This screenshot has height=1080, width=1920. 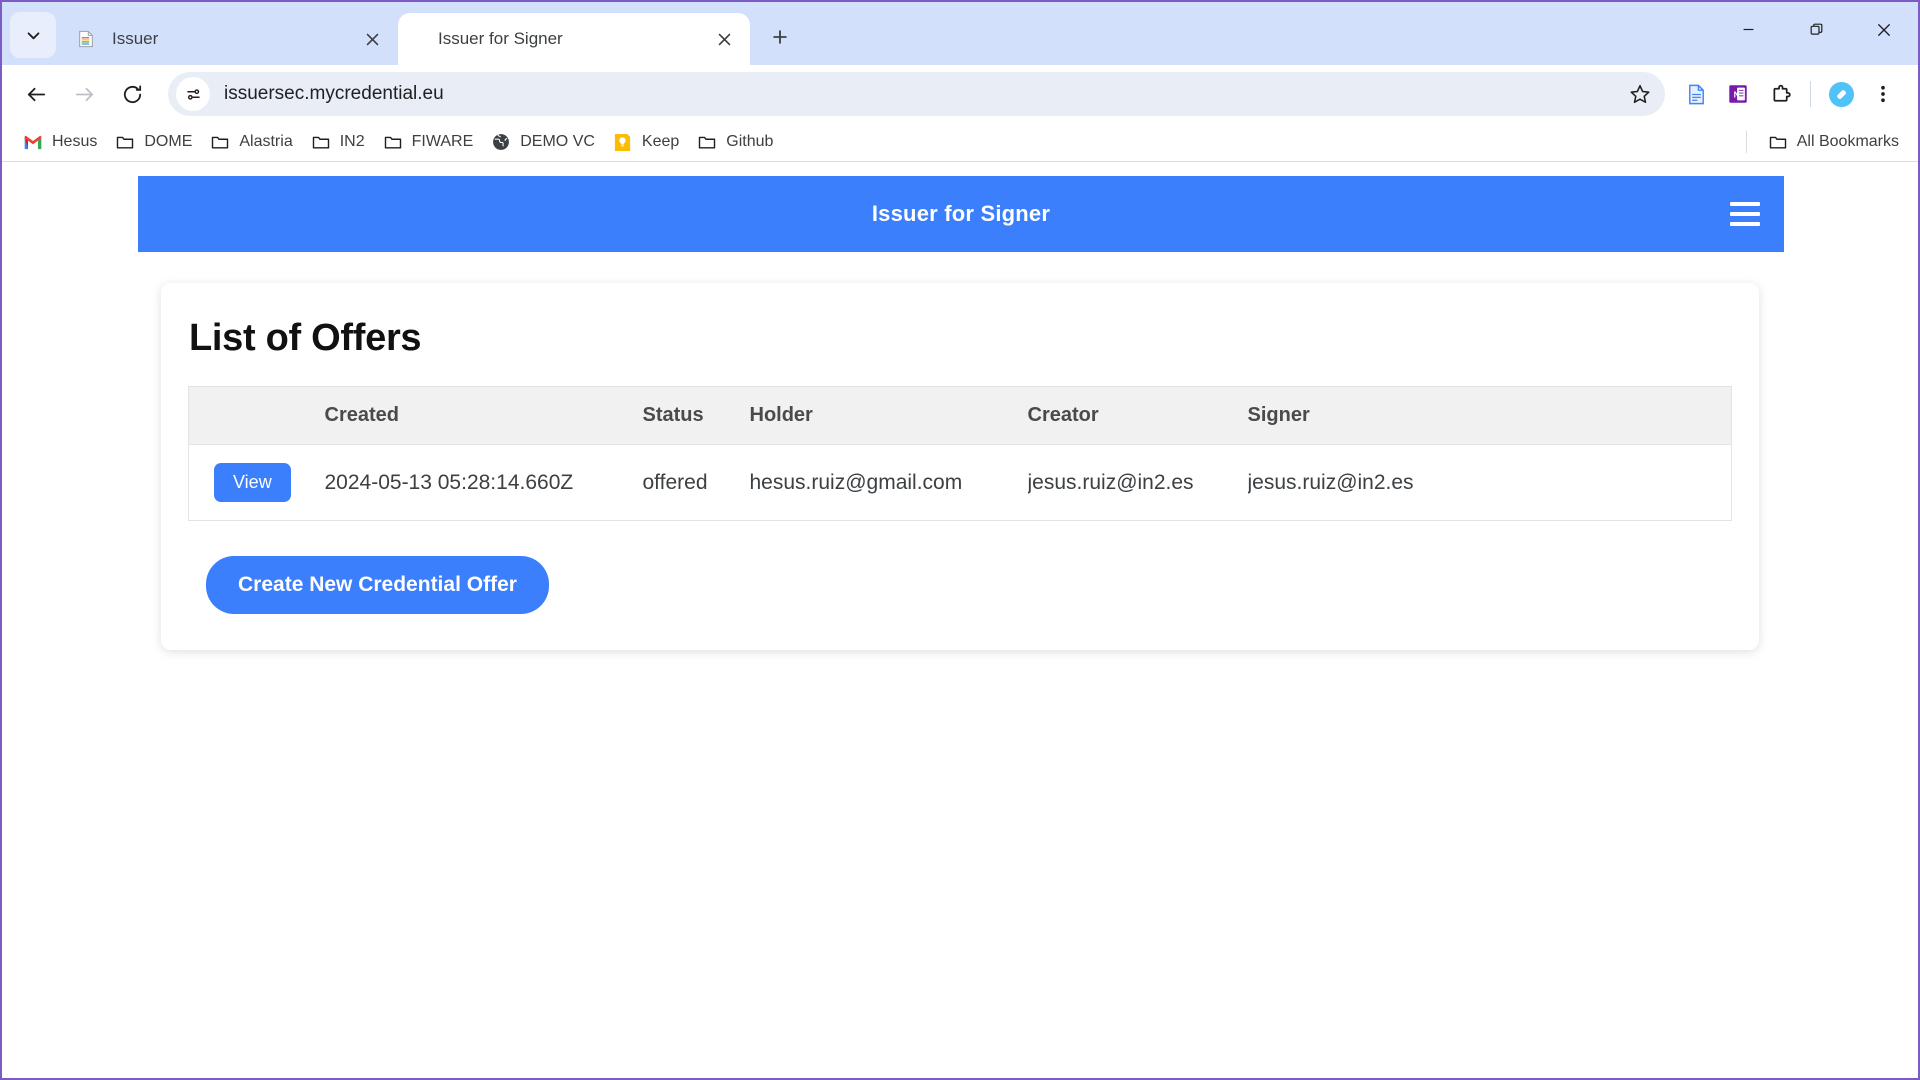 What do you see at coordinates (1489, 415) in the screenshot?
I see `column-header-signer: Signer` at bounding box center [1489, 415].